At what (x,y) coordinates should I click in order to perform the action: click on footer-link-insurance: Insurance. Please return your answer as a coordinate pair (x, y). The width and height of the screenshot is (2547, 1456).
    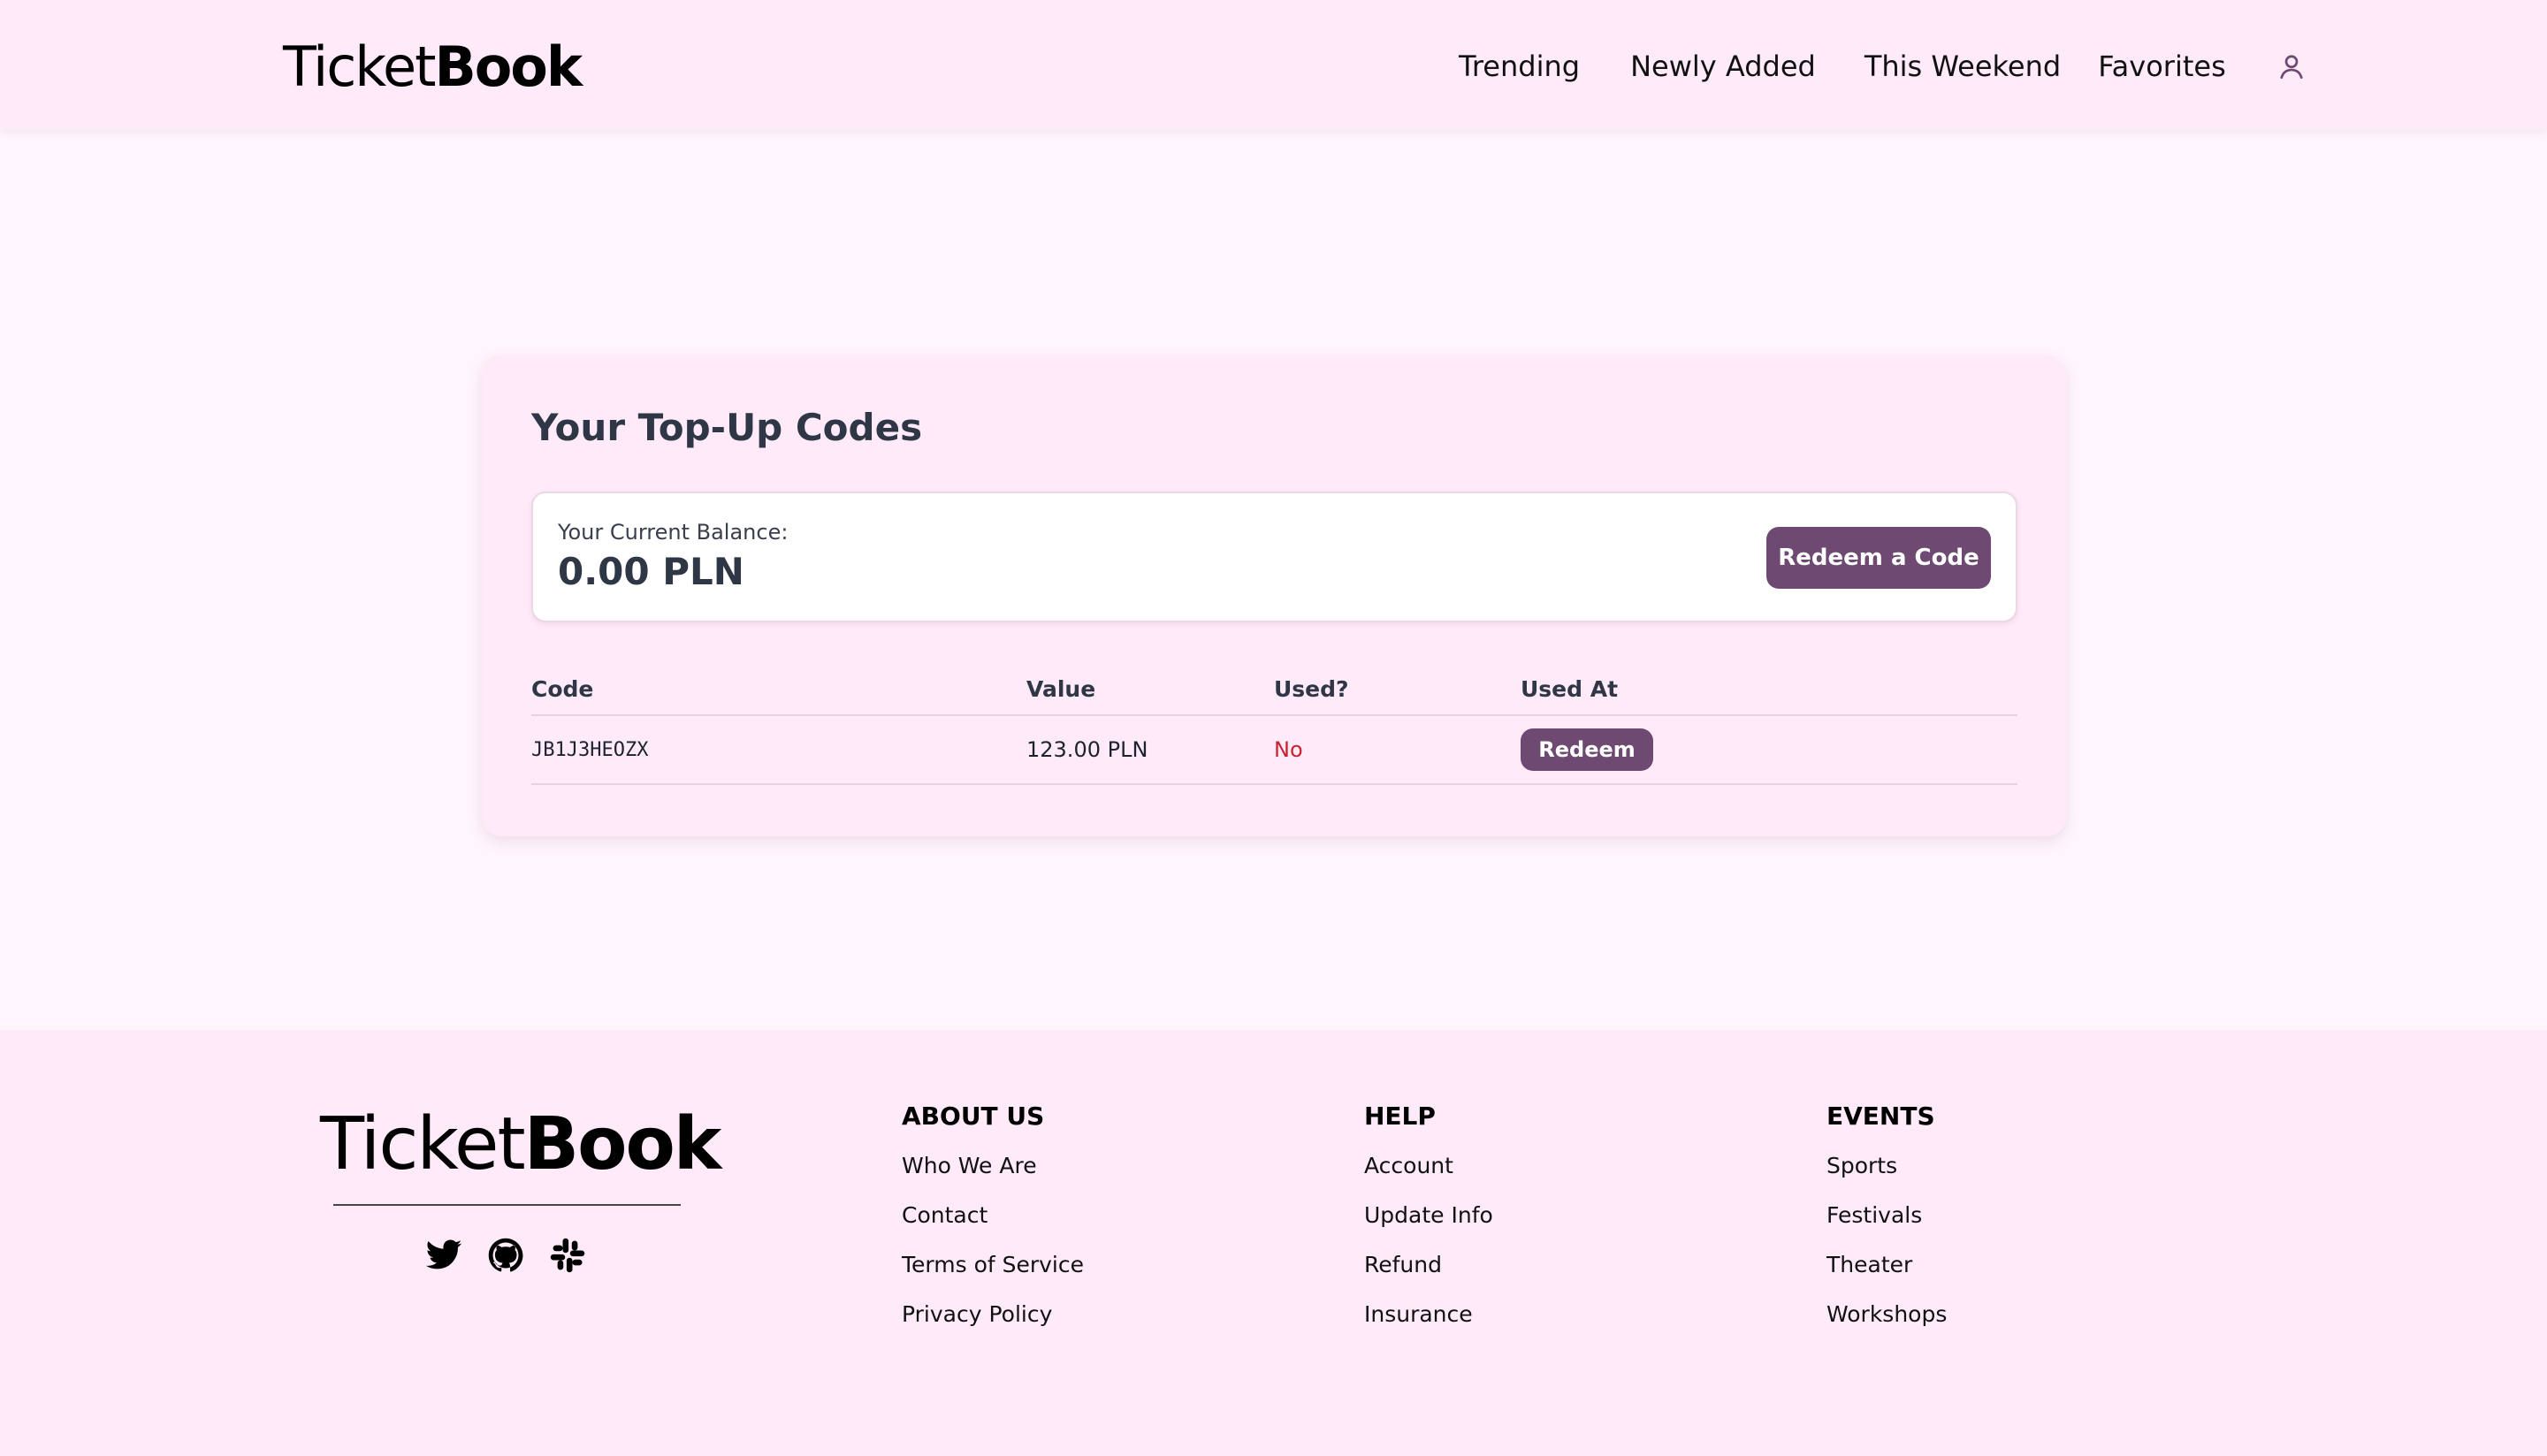
    Looking at the image, I should click on (1428, 1321).